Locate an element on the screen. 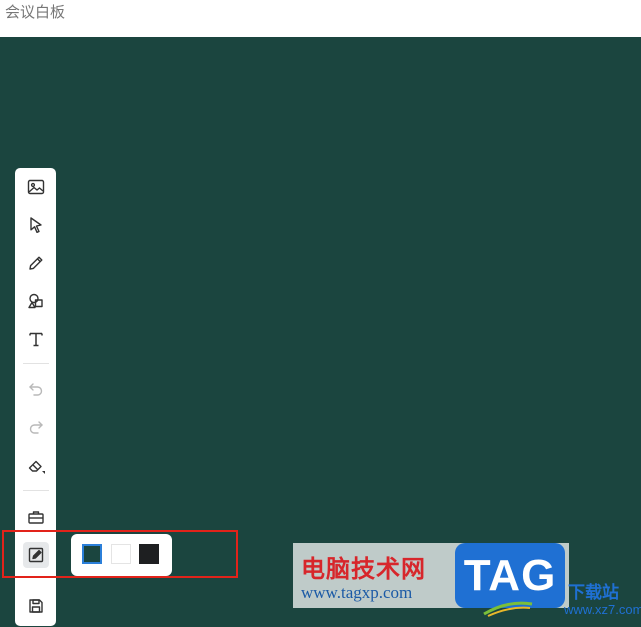  save-button is located at coordinates (36, 606).